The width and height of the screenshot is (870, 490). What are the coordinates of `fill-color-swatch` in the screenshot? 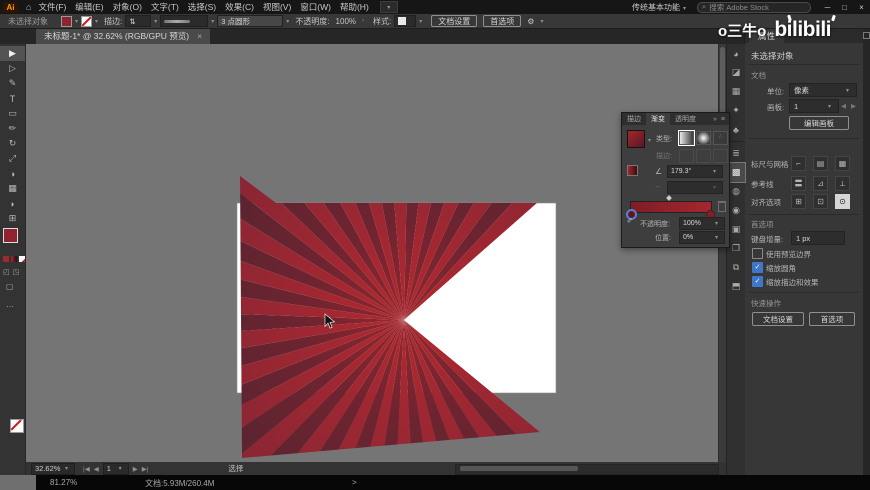 It's located at (66, 21).